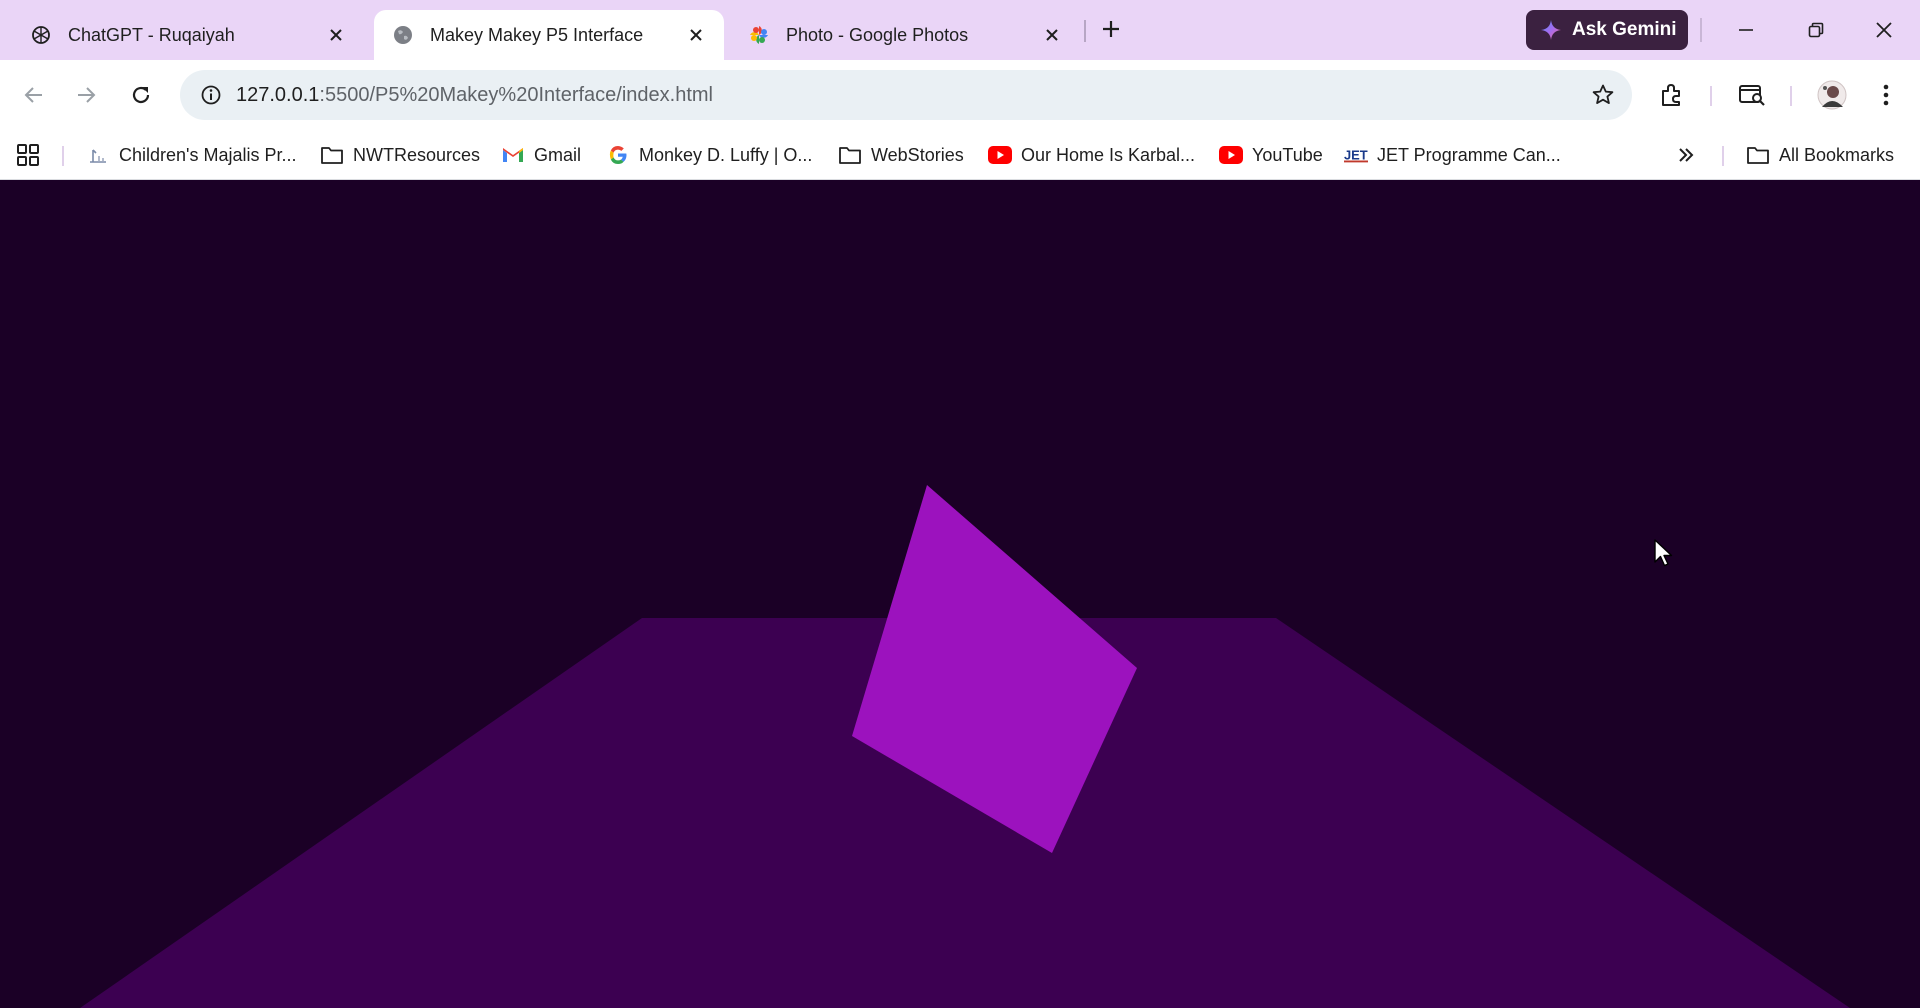 The image size is (1920, 1008). Describe the element at coordinates (151, 34) in the screenshot. I see `tab-title: ChatGPT - Ruqaiyah` at that location.